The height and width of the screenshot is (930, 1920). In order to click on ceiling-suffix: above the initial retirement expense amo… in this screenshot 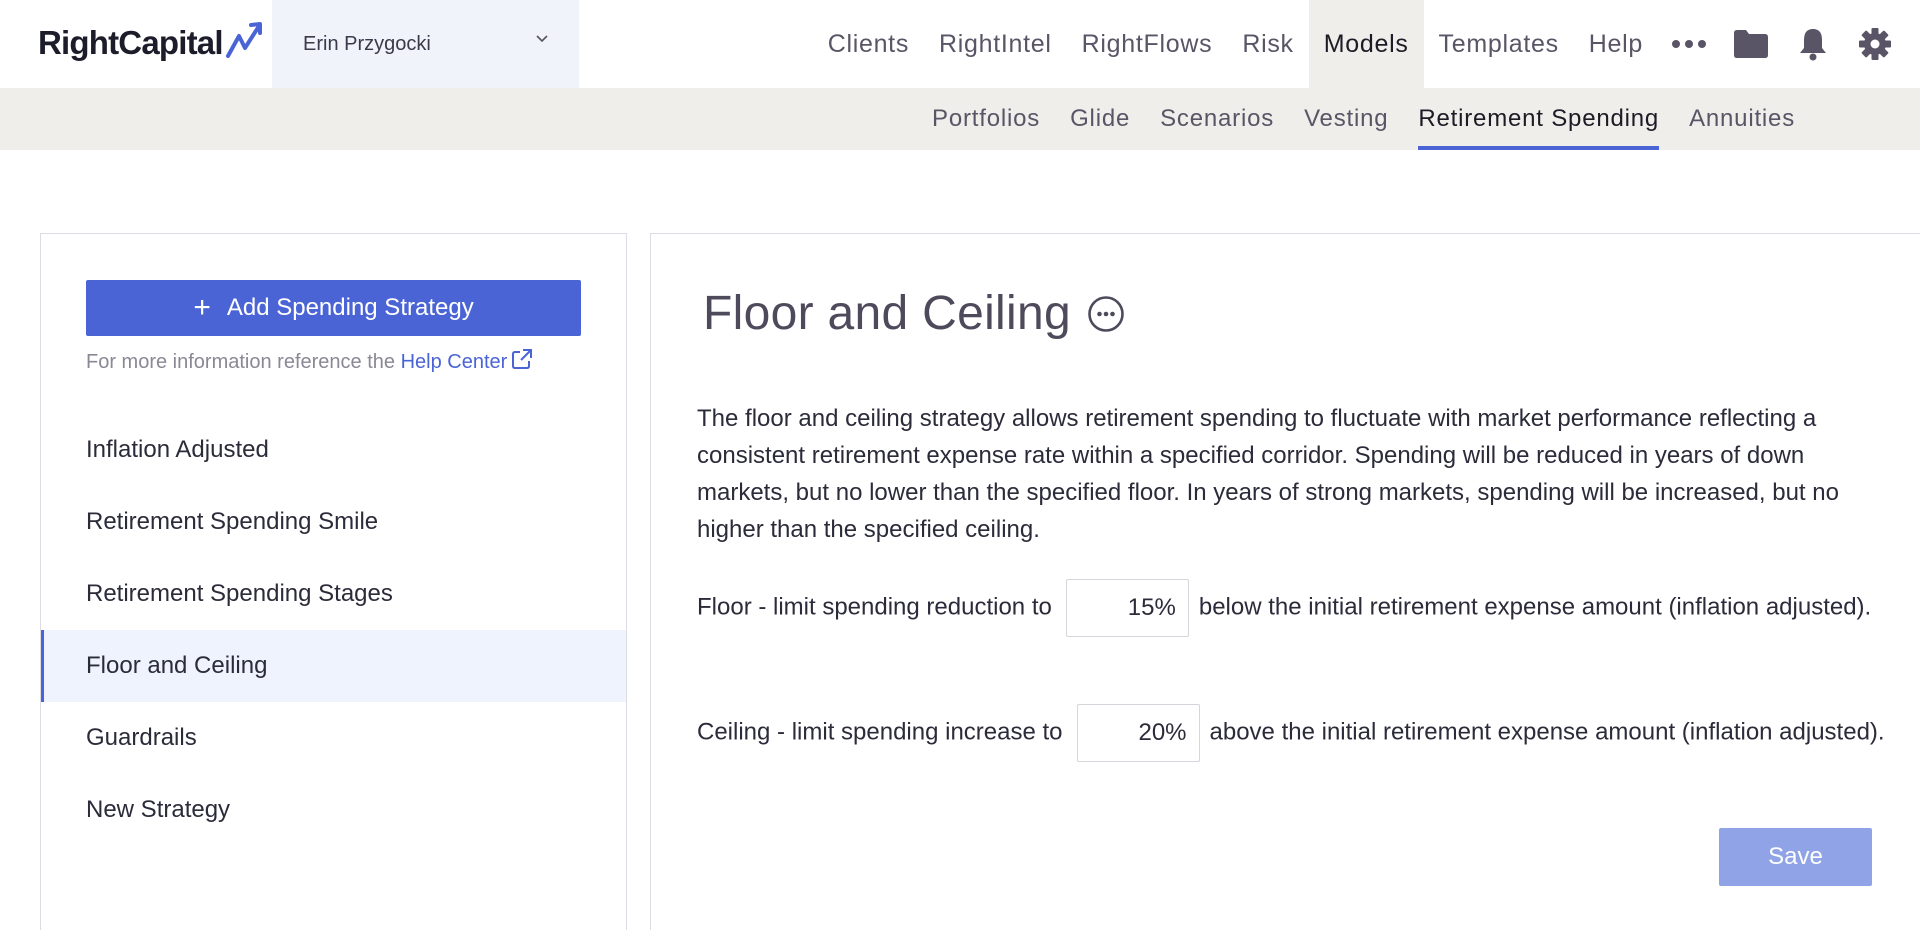, I will do `click(1547, 732)`.